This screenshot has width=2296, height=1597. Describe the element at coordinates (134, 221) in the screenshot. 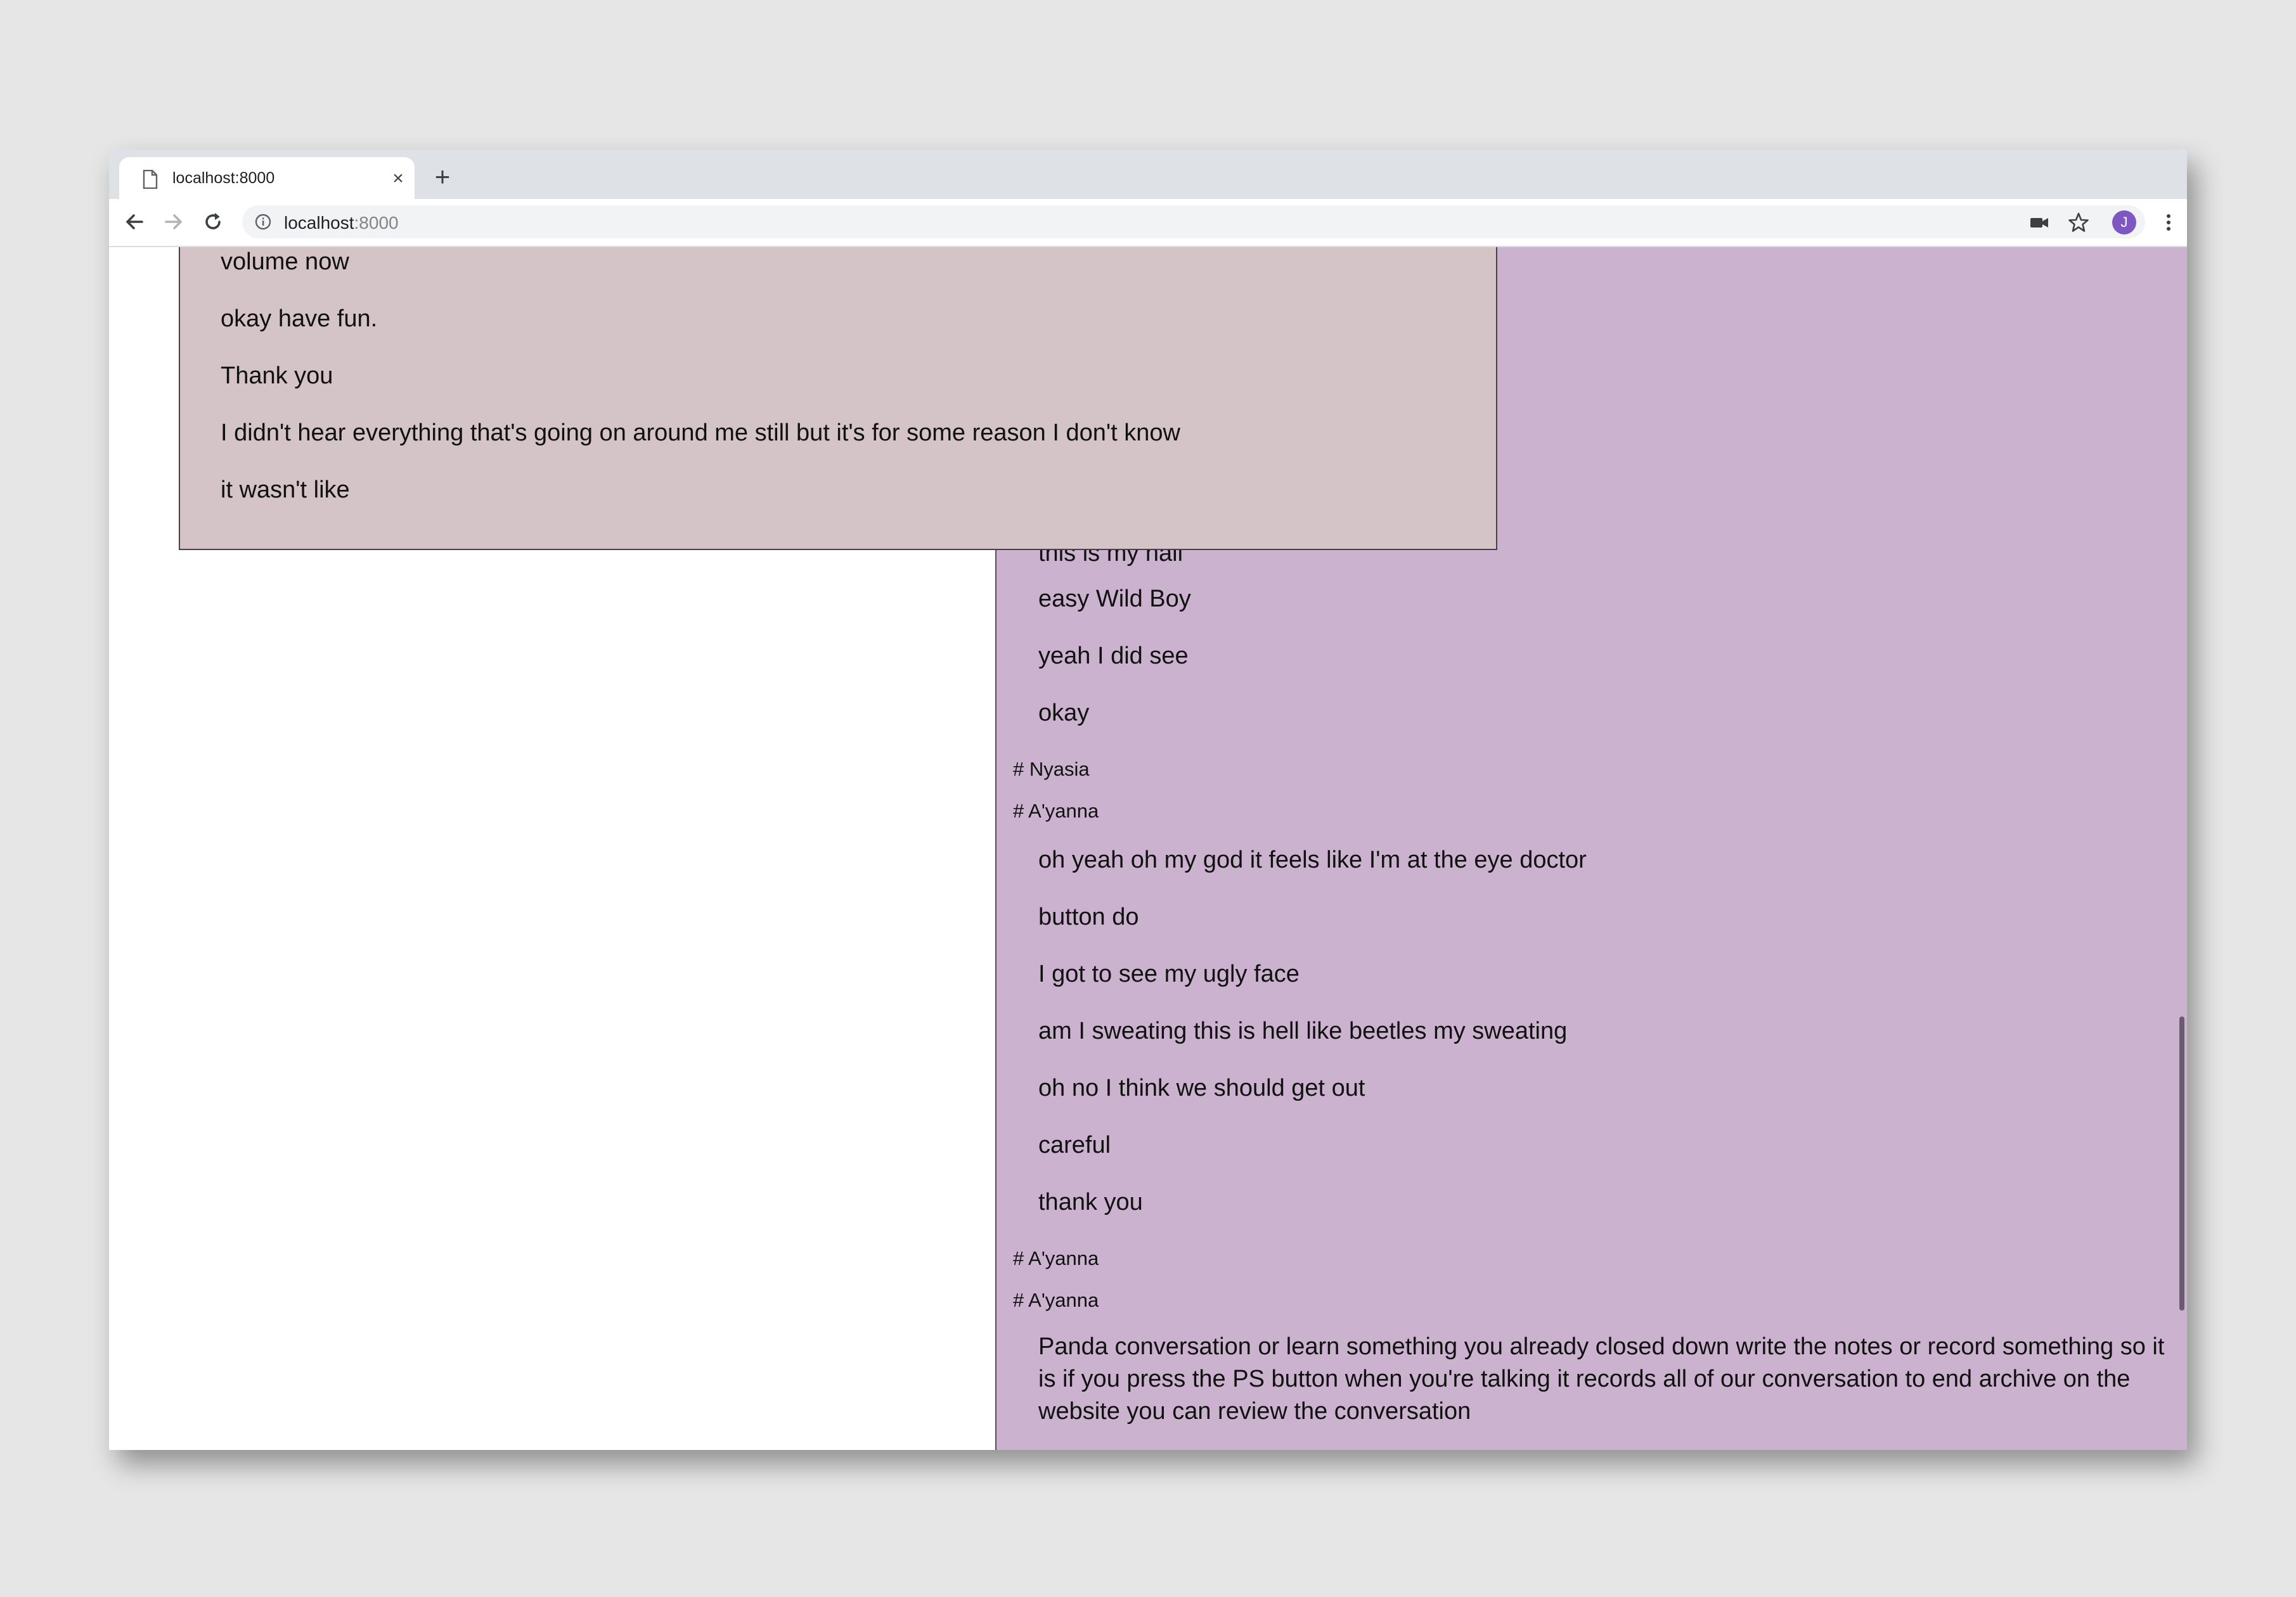

I see `back-arrow-icon` at that location.